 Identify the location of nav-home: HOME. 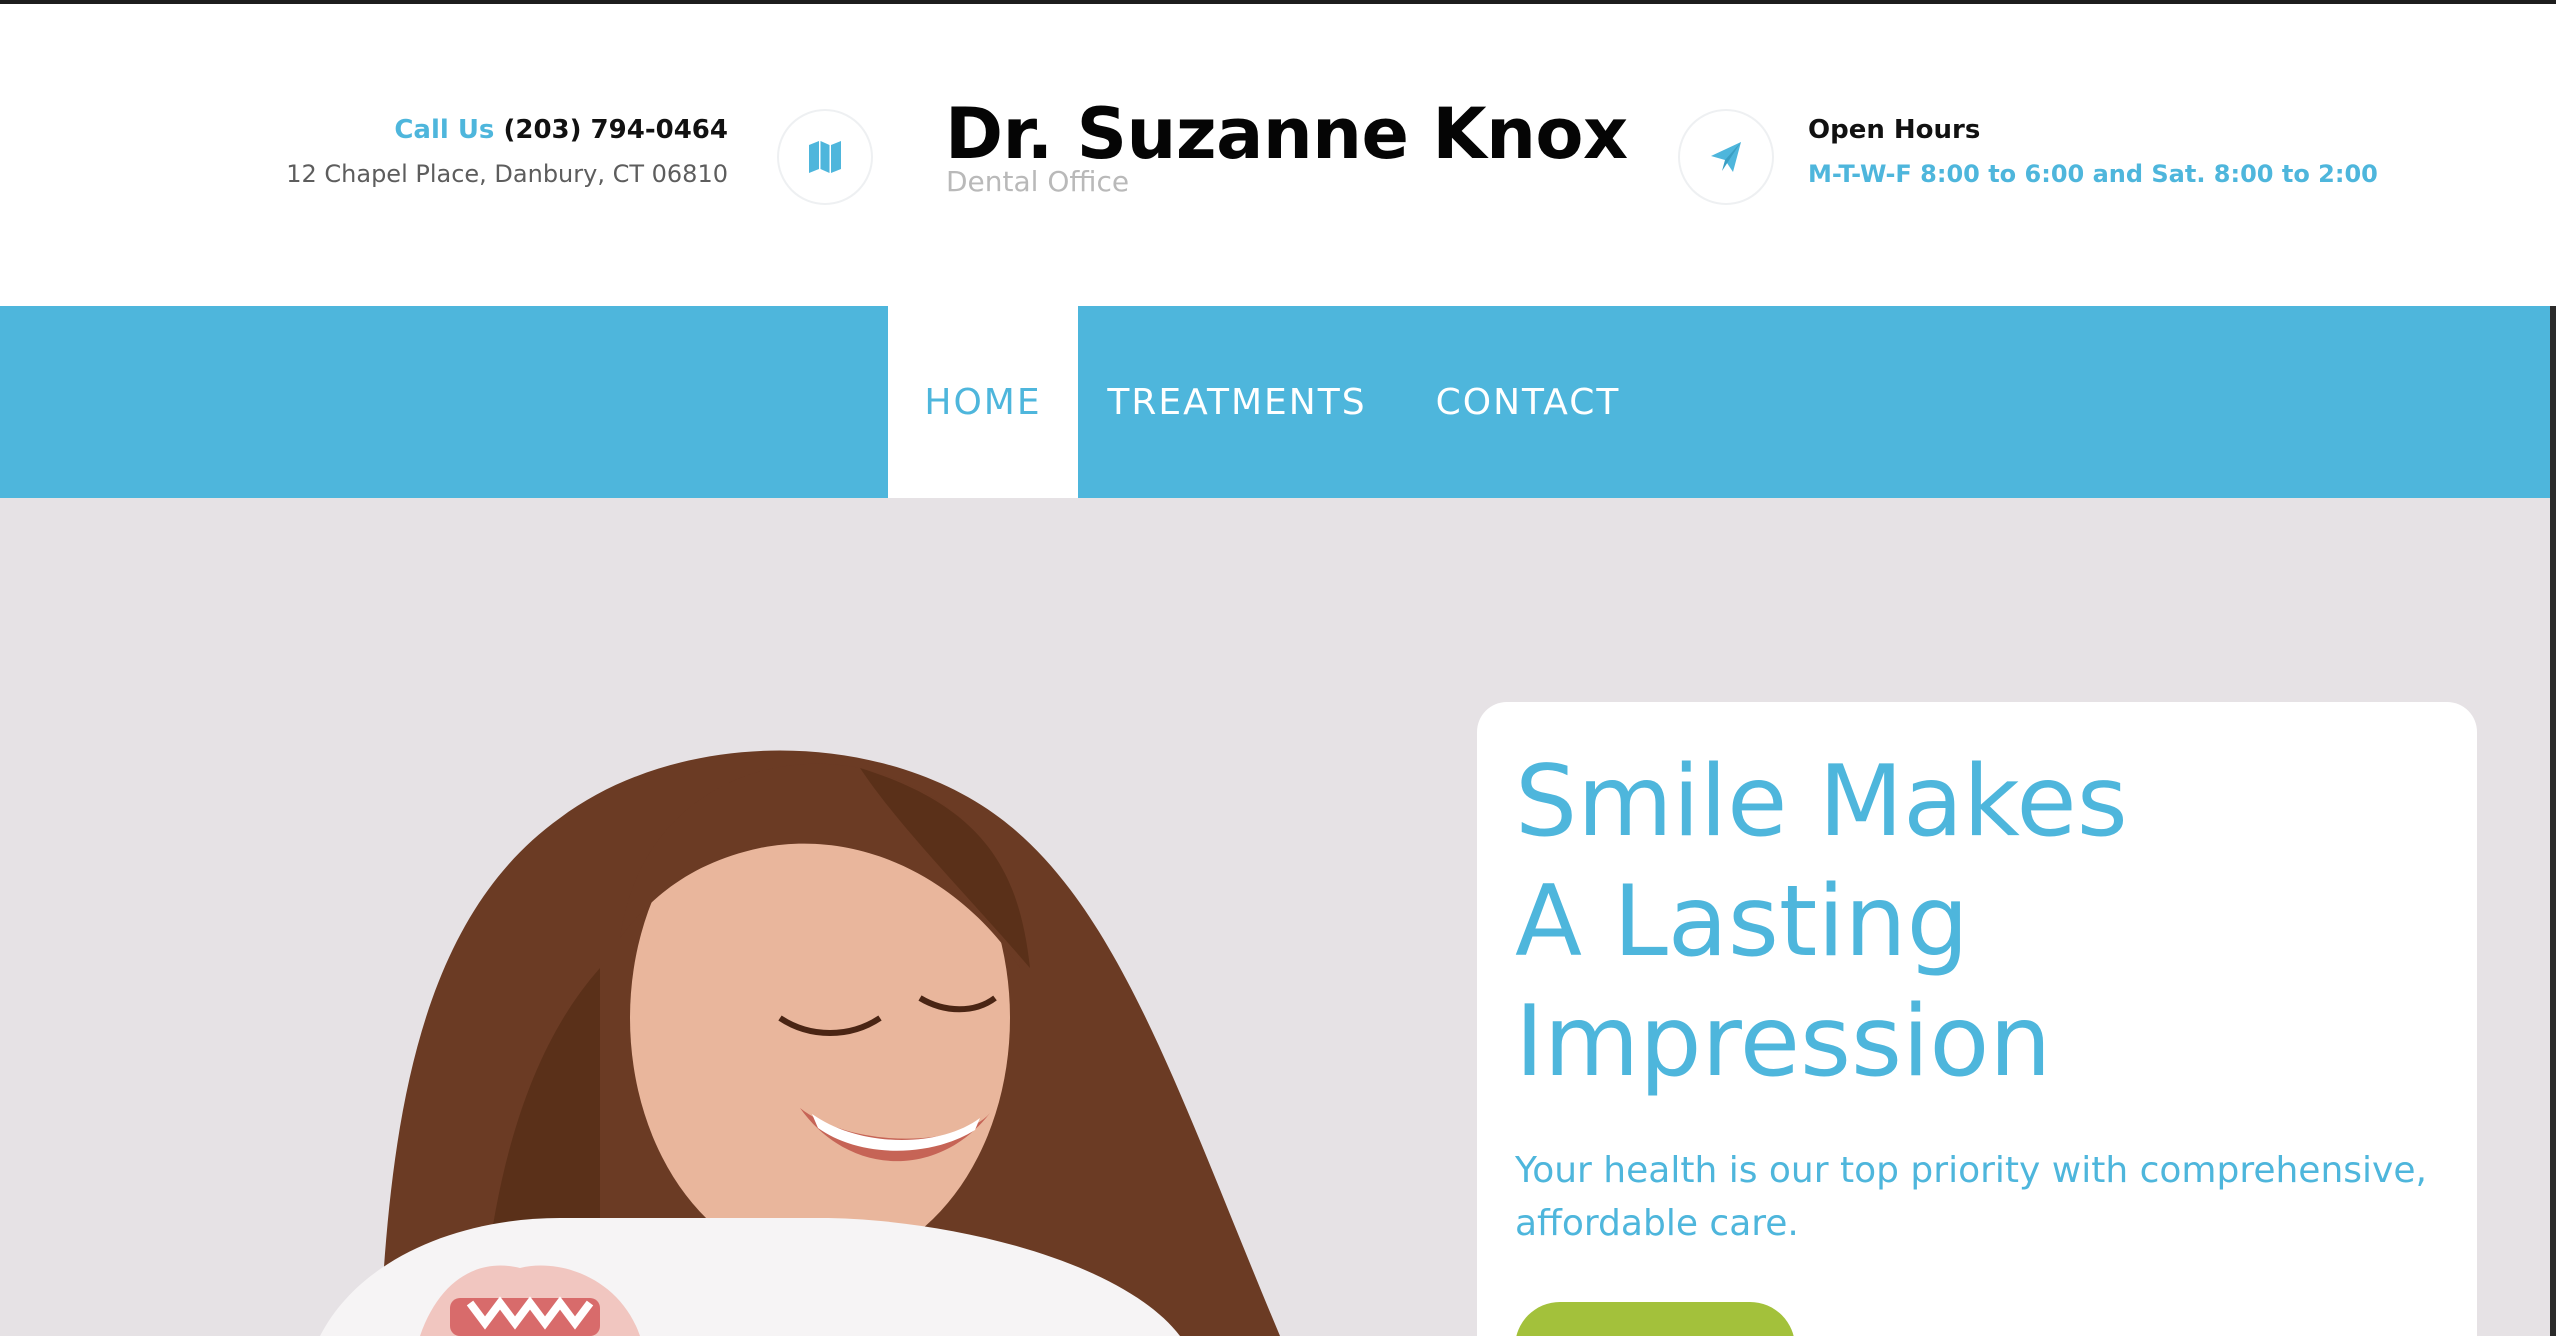
(983, 402).